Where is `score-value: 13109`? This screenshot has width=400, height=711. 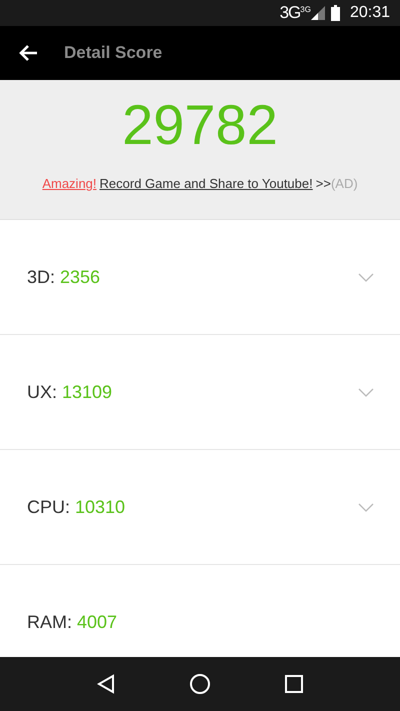 score-value: 13109 is located at coordinates (87, 392).